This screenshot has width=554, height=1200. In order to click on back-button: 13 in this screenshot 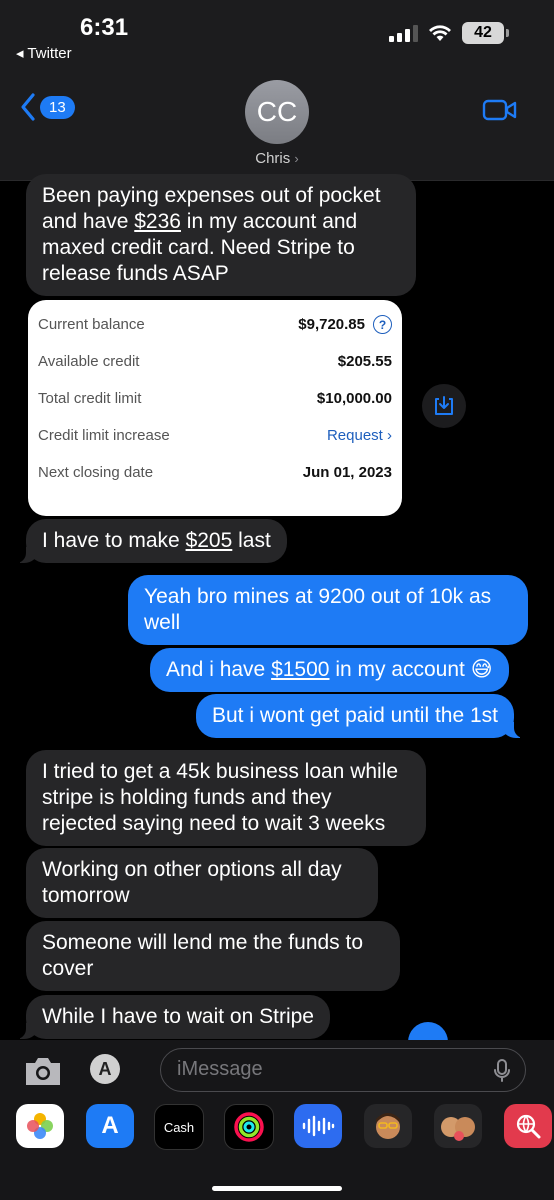, I will do `click(47, 107)`.